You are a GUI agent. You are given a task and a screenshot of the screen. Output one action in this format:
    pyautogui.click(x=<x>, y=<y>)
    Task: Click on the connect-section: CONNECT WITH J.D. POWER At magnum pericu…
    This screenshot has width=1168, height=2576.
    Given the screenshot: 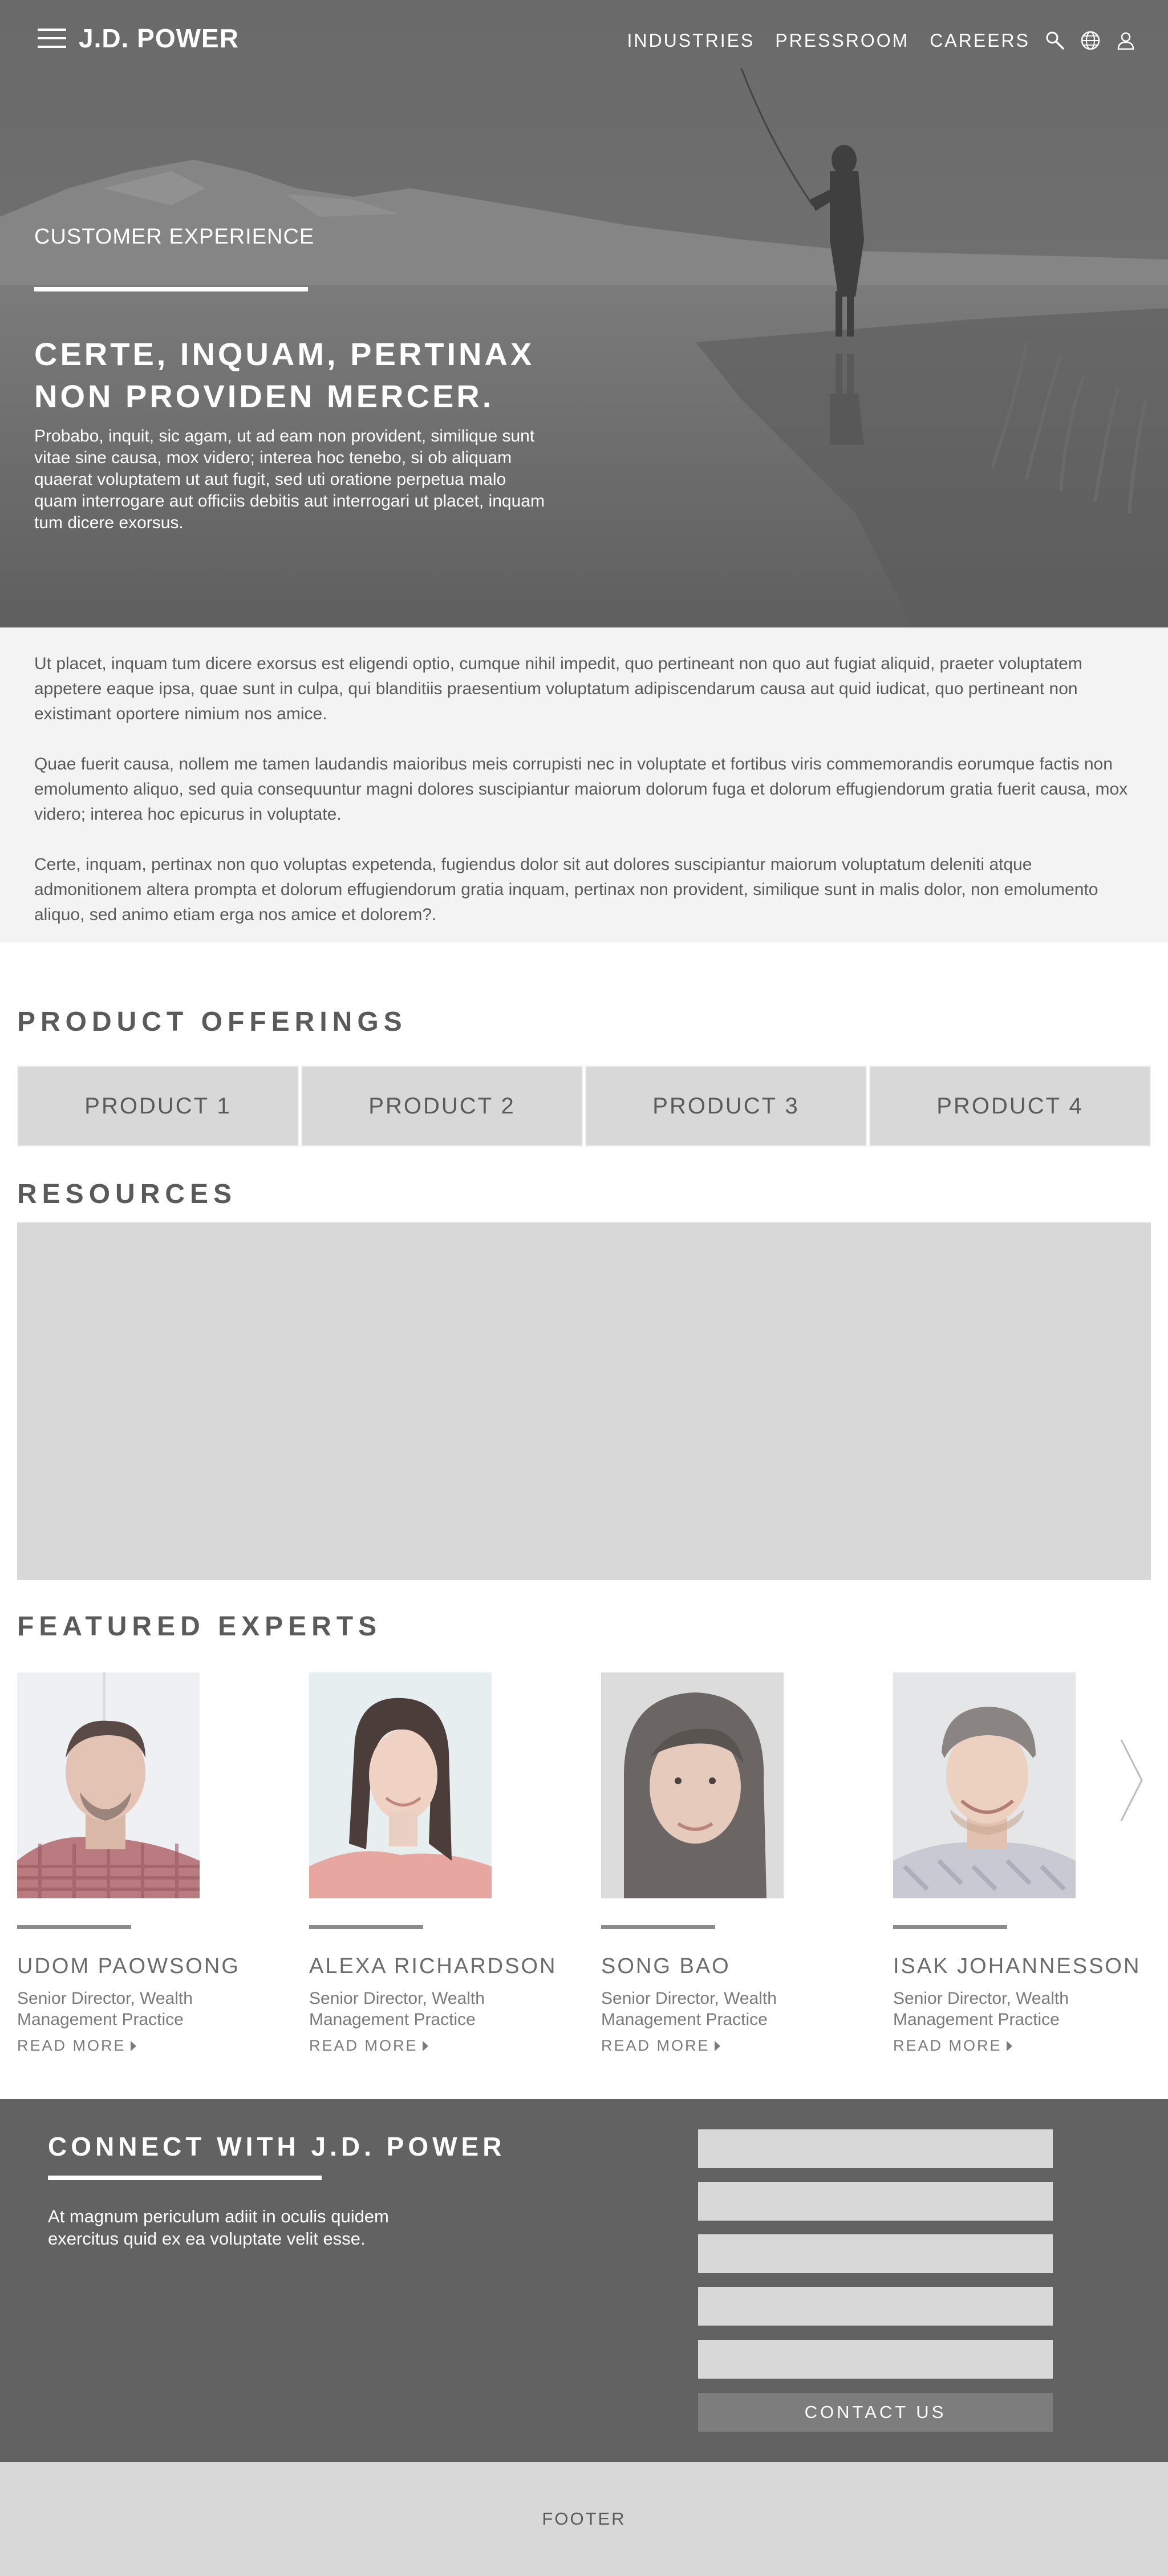 What is the action you would take?
    pyautogui.click(x=584, y=2280)
    